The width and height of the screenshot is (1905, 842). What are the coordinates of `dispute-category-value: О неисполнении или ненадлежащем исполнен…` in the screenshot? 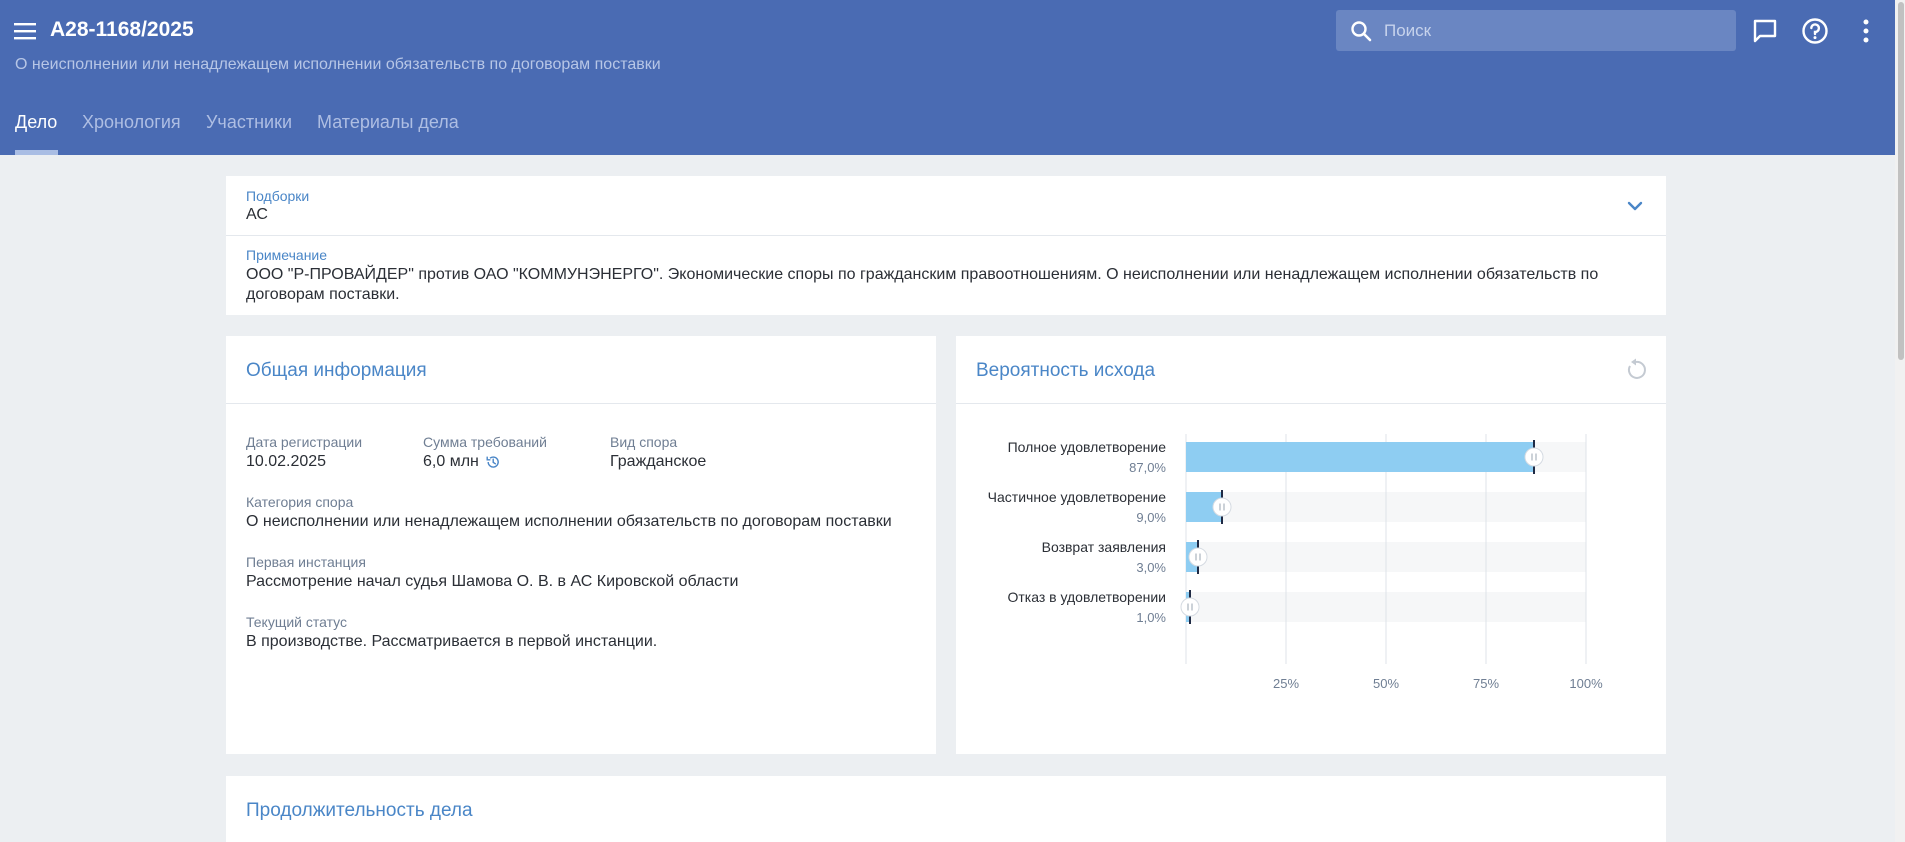 It's located at (569, 521).